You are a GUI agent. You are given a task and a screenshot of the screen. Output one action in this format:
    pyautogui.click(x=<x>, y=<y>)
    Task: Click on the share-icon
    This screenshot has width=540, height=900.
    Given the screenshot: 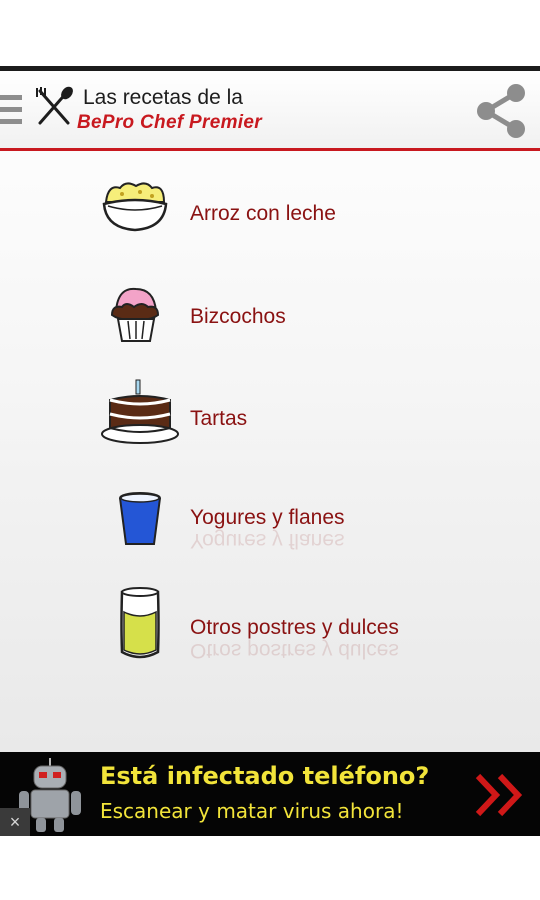 What is the action you would take?
    pyautogui.click(x=500, y=111)
    